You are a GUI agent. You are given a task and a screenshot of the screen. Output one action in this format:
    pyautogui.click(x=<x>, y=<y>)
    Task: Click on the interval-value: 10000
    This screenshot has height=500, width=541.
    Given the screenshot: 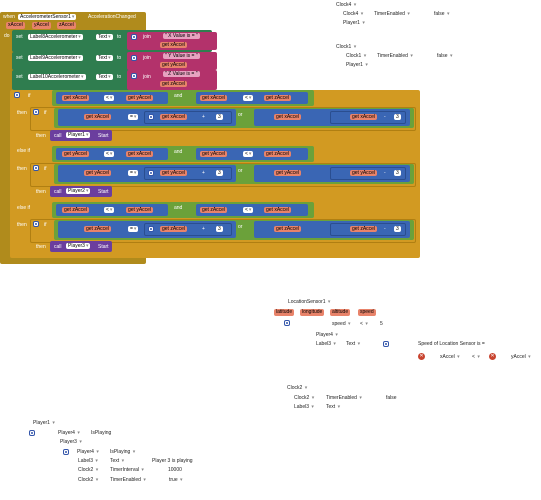 What is the action you would take?
    pyautogui.click(x=175, y=470)
    